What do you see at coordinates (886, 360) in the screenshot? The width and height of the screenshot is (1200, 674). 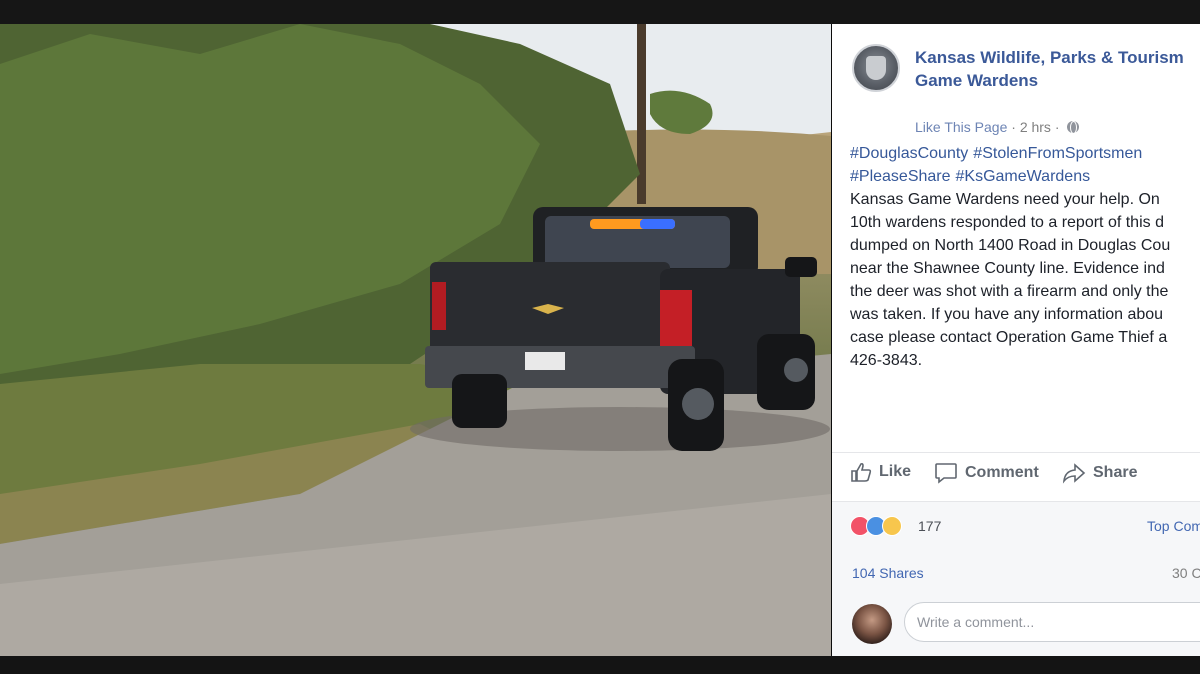 I see `post-text-line: 426-3843.` at bounding box center [886, 360].